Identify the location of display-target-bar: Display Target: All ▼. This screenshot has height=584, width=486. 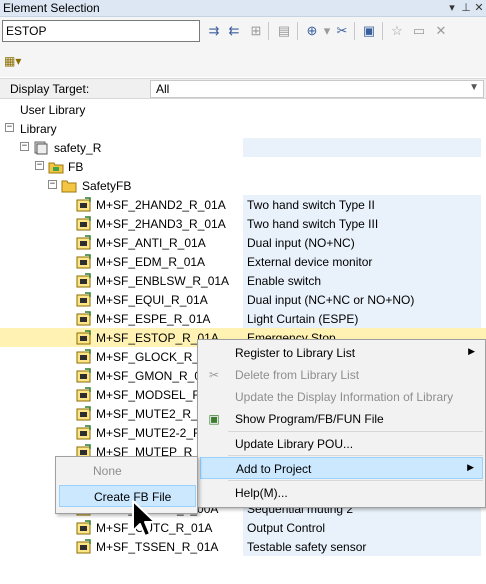
(243, 88).